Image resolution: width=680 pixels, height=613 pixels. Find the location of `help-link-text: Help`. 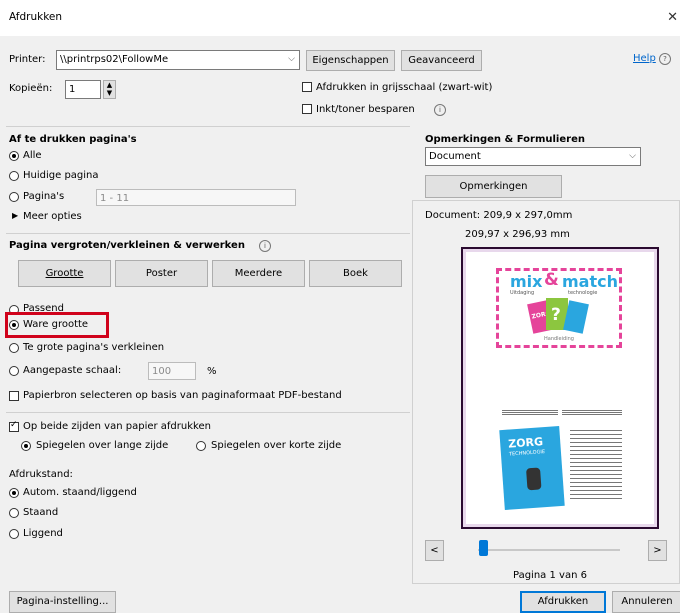

help-link-text: Help is located at coordinates (644, 58).